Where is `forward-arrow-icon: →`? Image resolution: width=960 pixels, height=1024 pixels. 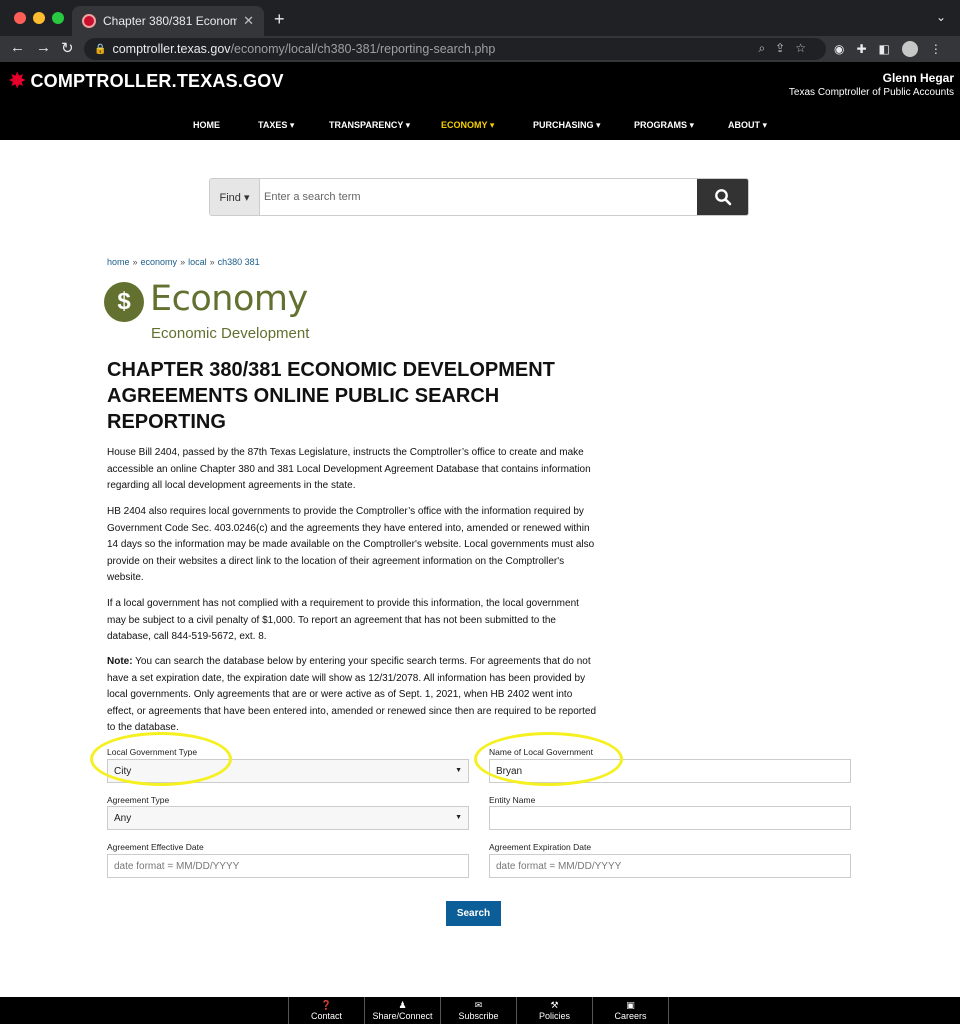
forward-arrow-icon: → is located at coordinates (43, 47).